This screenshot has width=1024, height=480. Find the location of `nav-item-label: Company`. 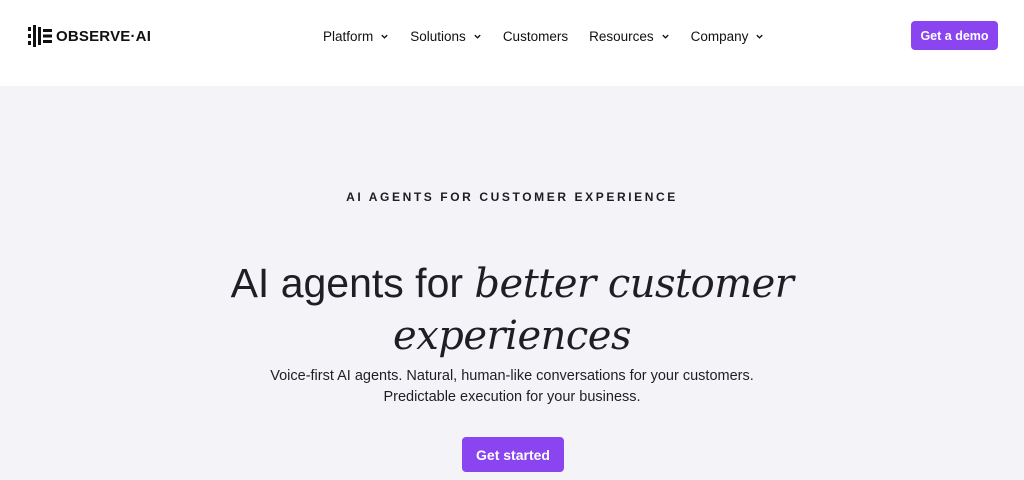

nav-item-label: Company is located at coordinates (719, 36).